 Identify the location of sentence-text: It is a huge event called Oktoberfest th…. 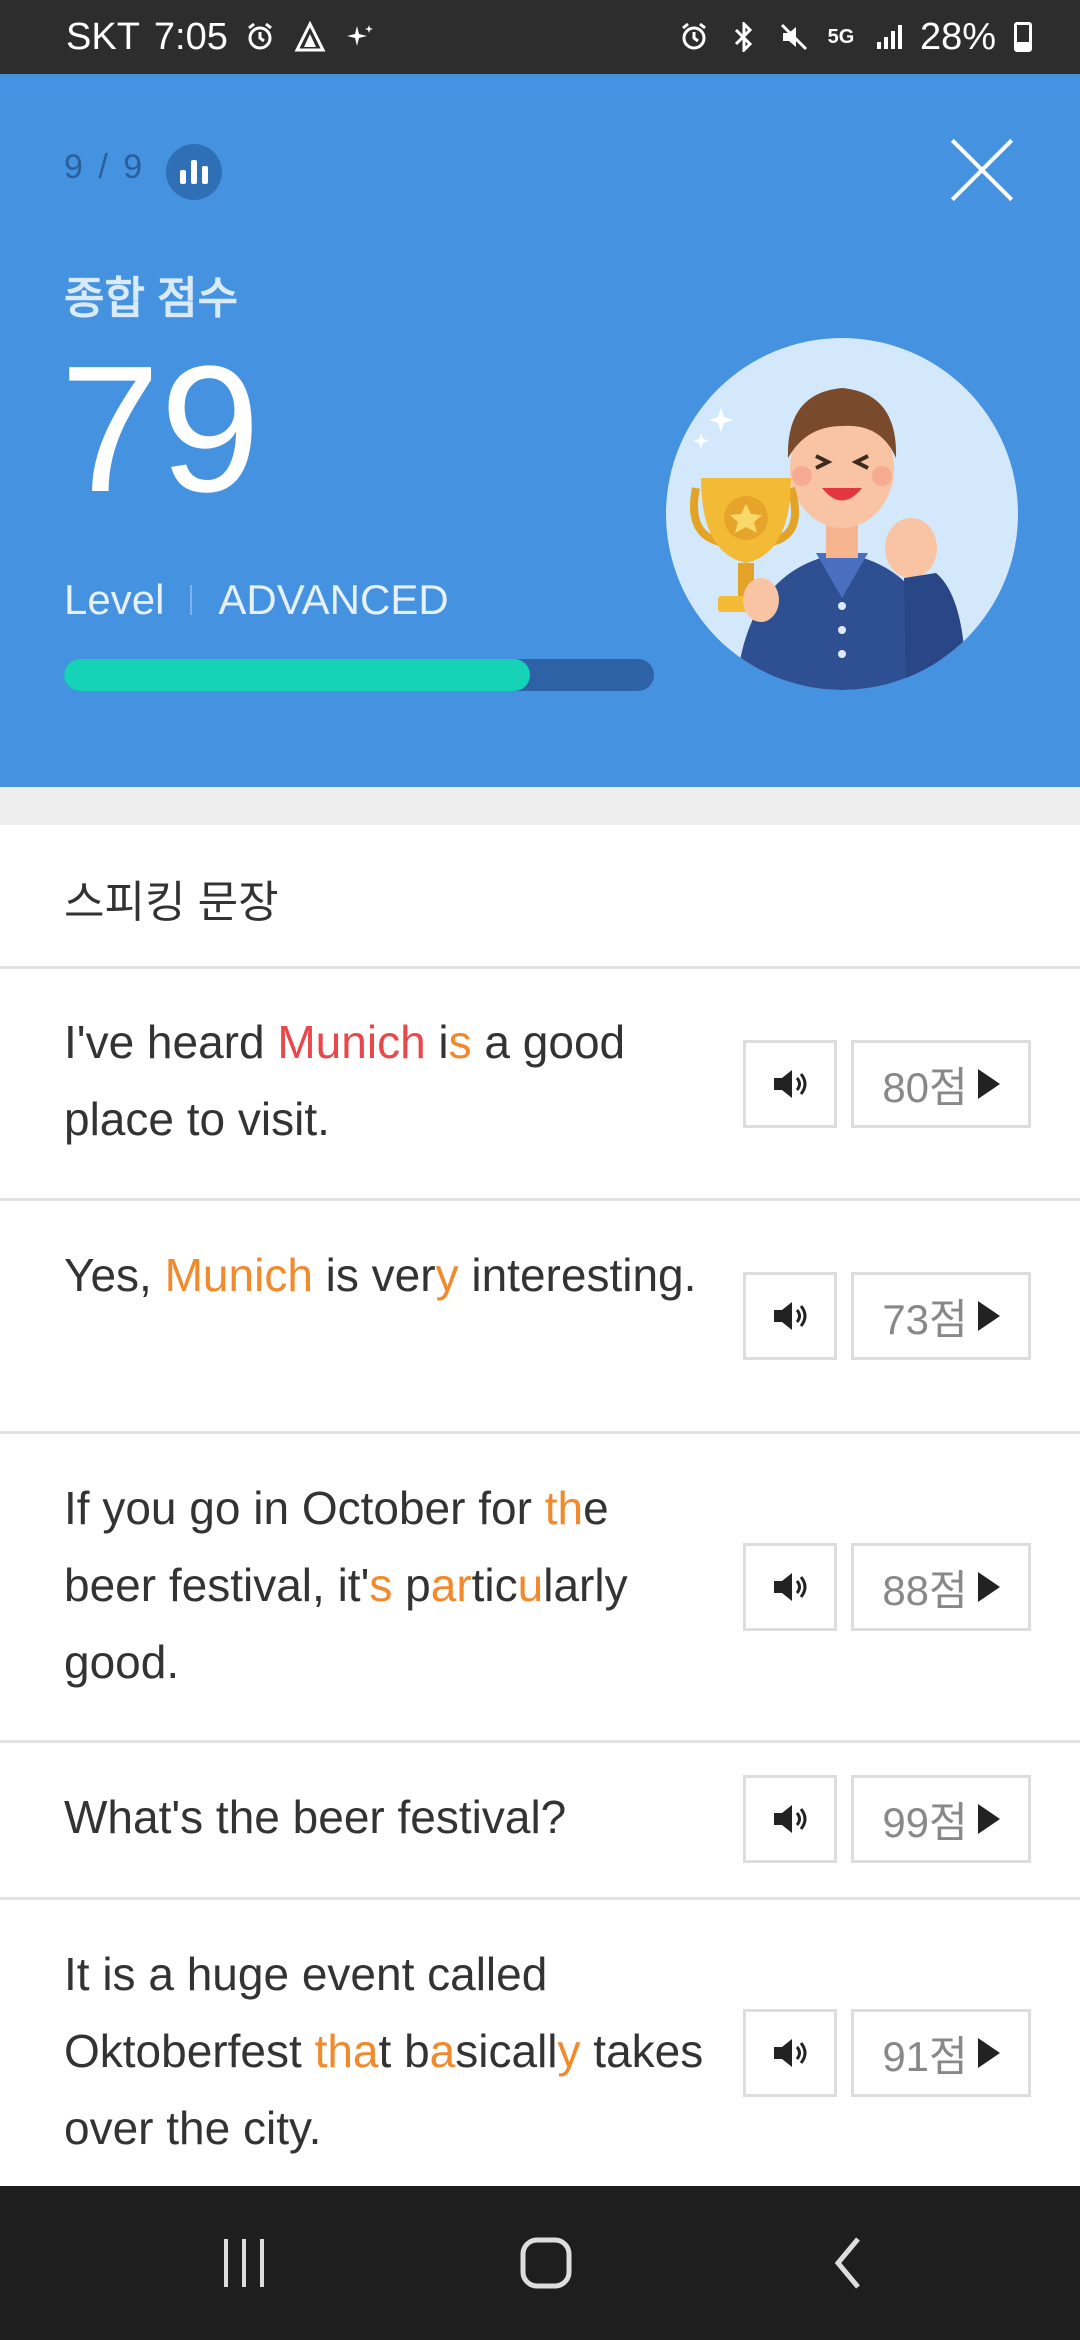
(384, 2051).